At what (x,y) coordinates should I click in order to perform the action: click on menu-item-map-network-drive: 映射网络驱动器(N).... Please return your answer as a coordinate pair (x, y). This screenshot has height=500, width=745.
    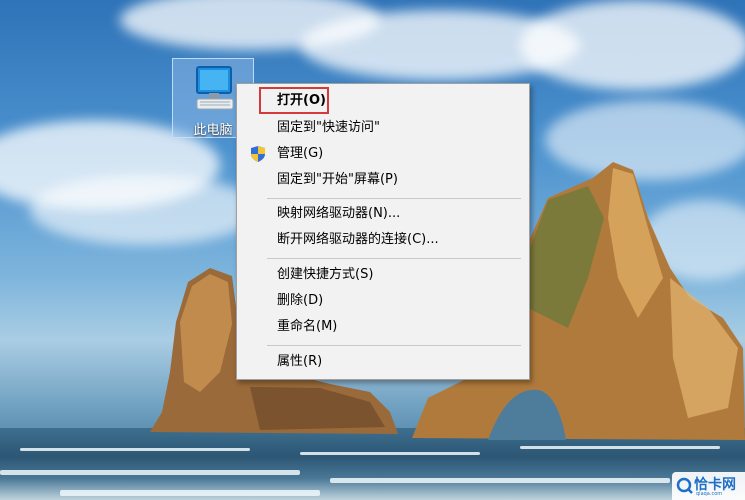
    Looking at the image, I should click on (338, 214).